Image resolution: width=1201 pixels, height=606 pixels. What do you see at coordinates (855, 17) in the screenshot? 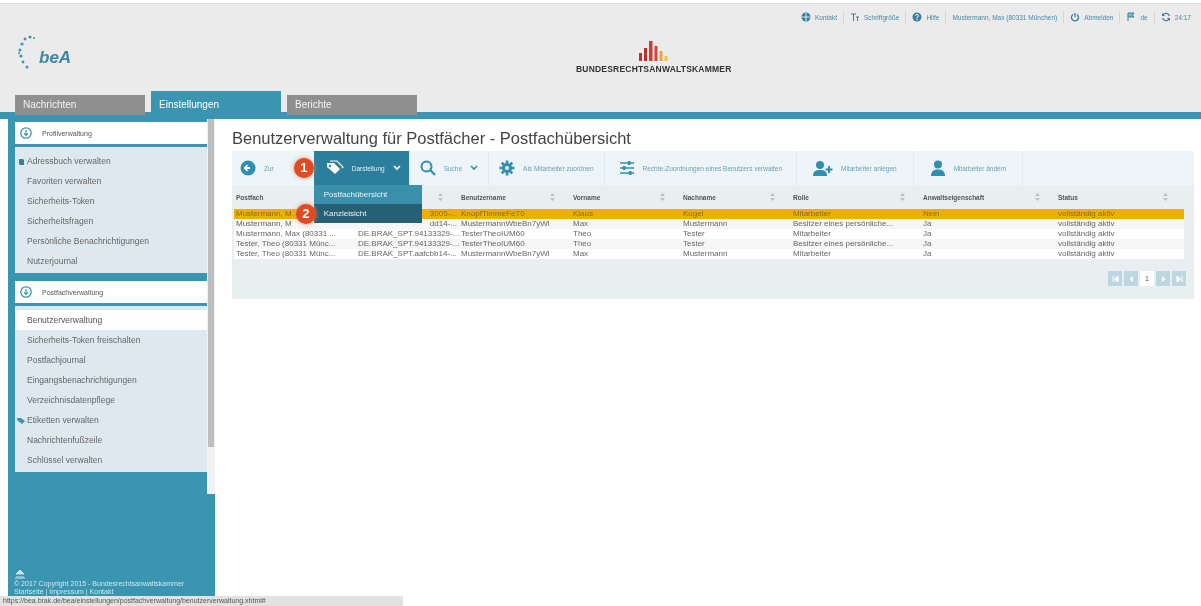
I see `text-size-icon` at bounding box center [855, 17].